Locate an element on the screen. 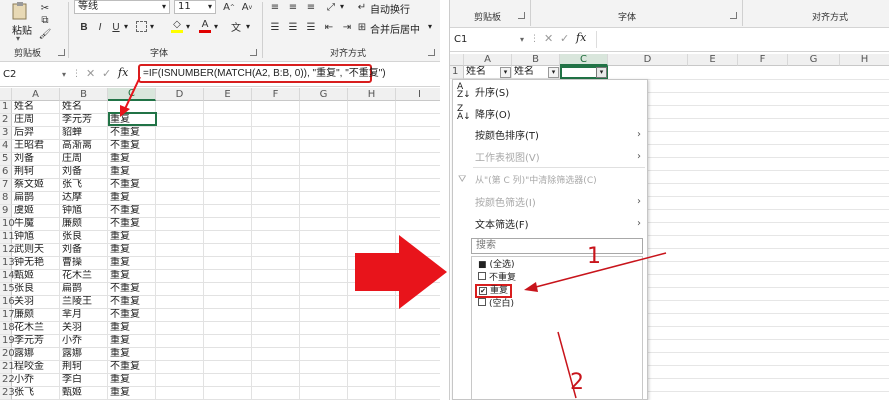 This screenshot has height=400, width=889. grid-cell: 荆轲 is located at coordinates (36, 172).